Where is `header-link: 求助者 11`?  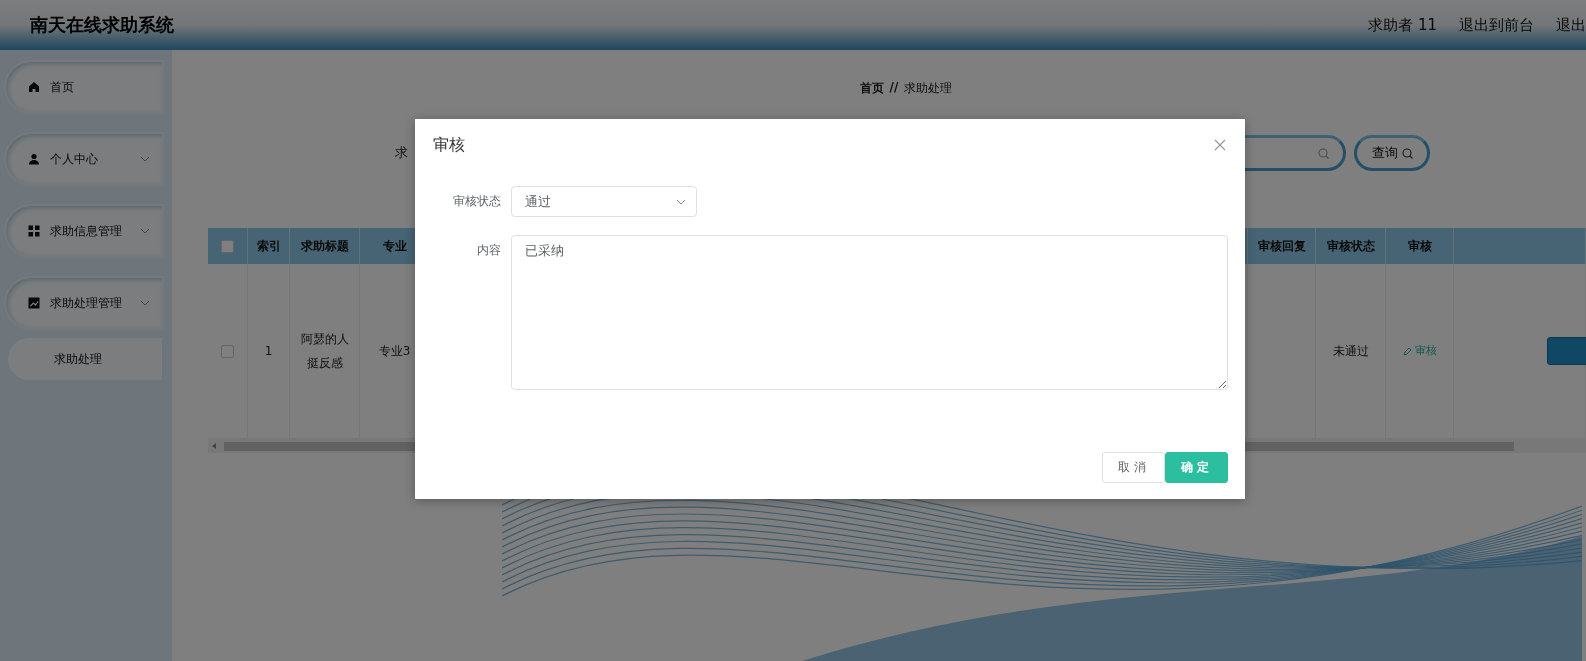 header-link: 求助者 11 is located at coordinates (1402, 25).